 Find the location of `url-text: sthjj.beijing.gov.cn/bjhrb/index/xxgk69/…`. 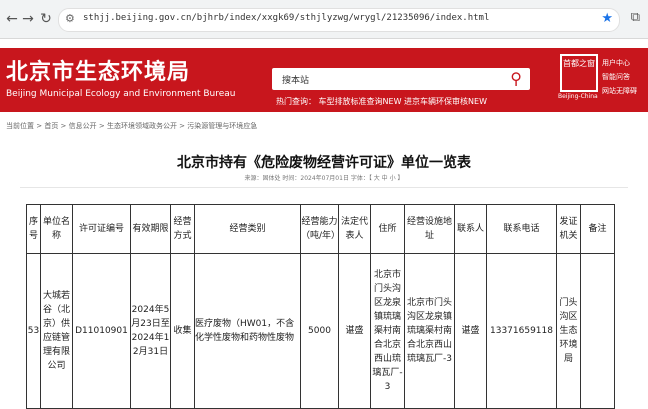

url-text: sthjj.beijing.gov.cn/bjhrb/index/xxgk69/… is located at coordinates (286, 18).